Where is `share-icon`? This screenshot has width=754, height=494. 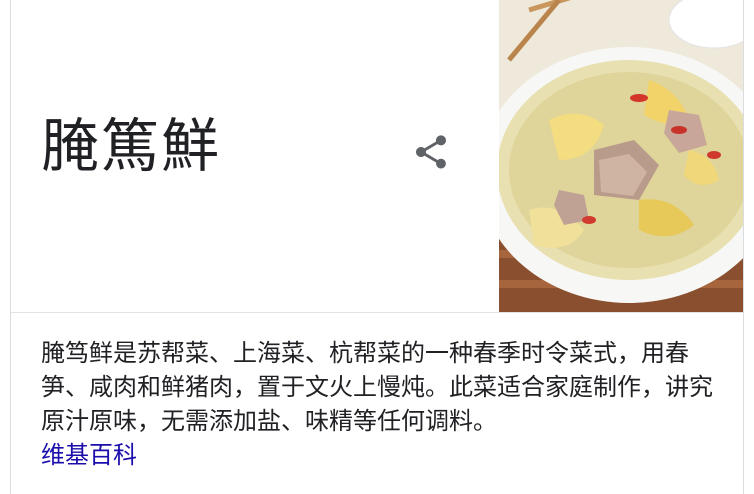 share-icon is located at coordinates (431, 152).